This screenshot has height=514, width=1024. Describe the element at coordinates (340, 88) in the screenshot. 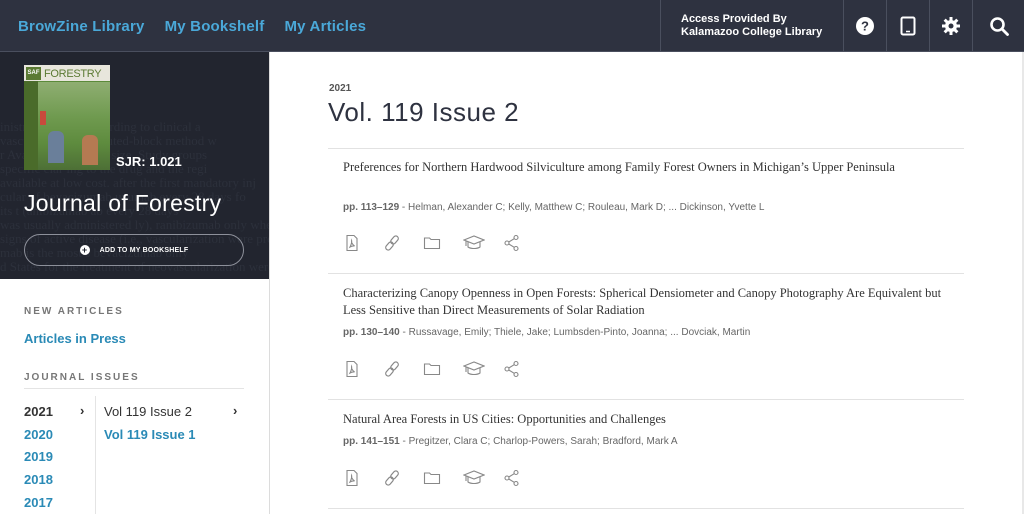

I see `issue-year: 2021` at that location.